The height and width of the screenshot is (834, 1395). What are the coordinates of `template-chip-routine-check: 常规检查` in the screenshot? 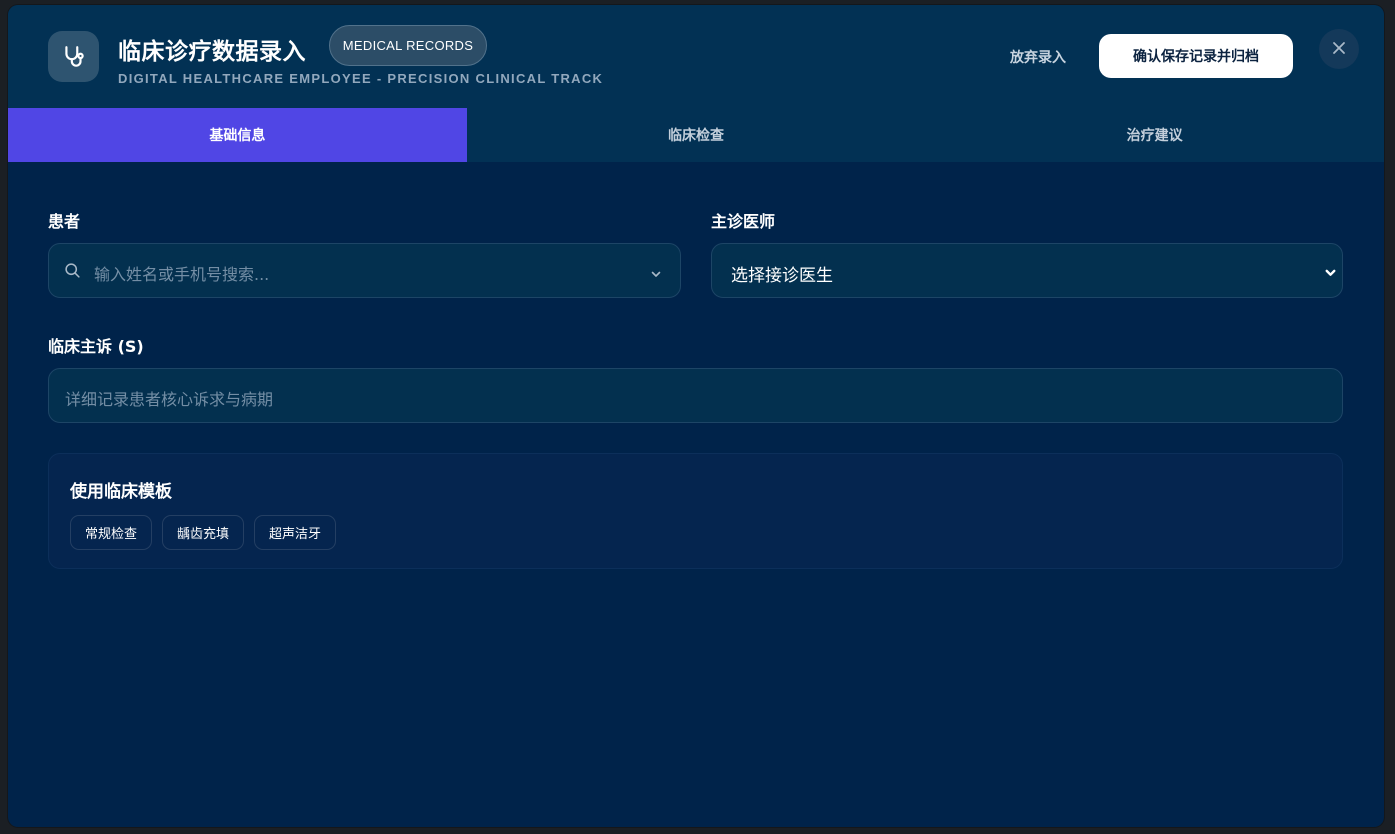 It's located at (111, 532).